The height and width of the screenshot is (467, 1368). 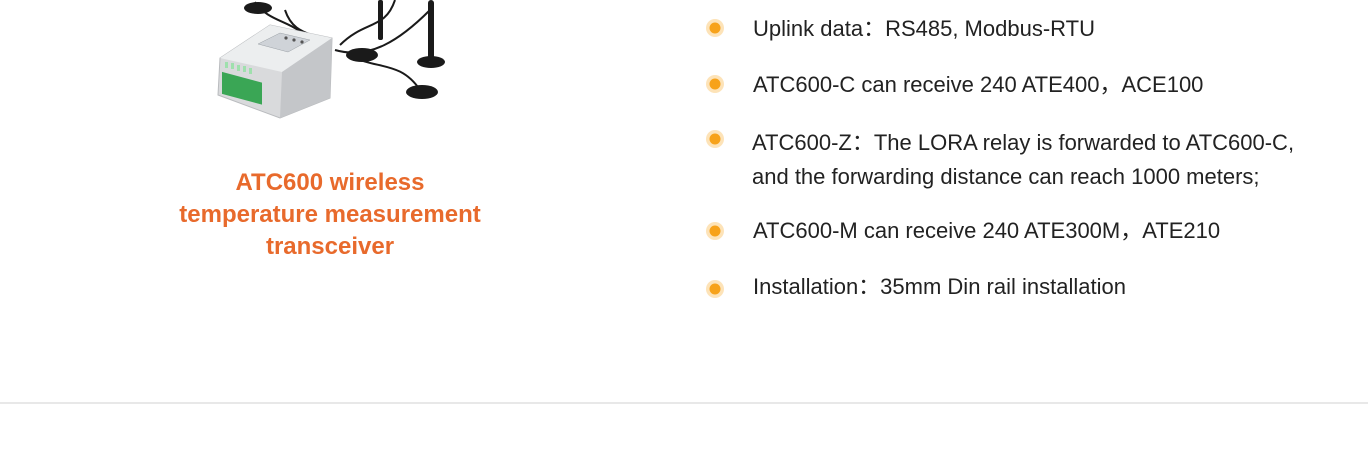 What do you see at coordinates (924, 28) in the screenshot?
I see `spec-text: Uplink data：RS485, Modbus-RTU` at bounding box center [924, 28].